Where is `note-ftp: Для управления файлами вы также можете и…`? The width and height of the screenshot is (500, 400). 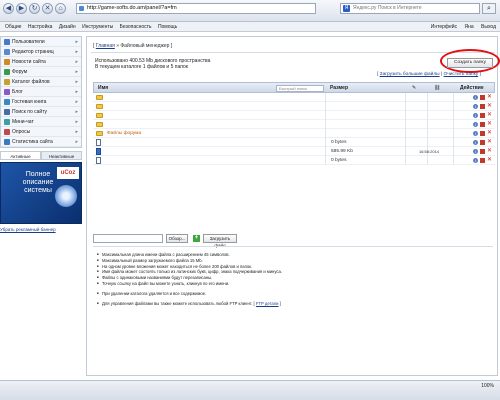 note-ftp: Для управления файлами вы также можете и… is located at coordinates (292, 304).